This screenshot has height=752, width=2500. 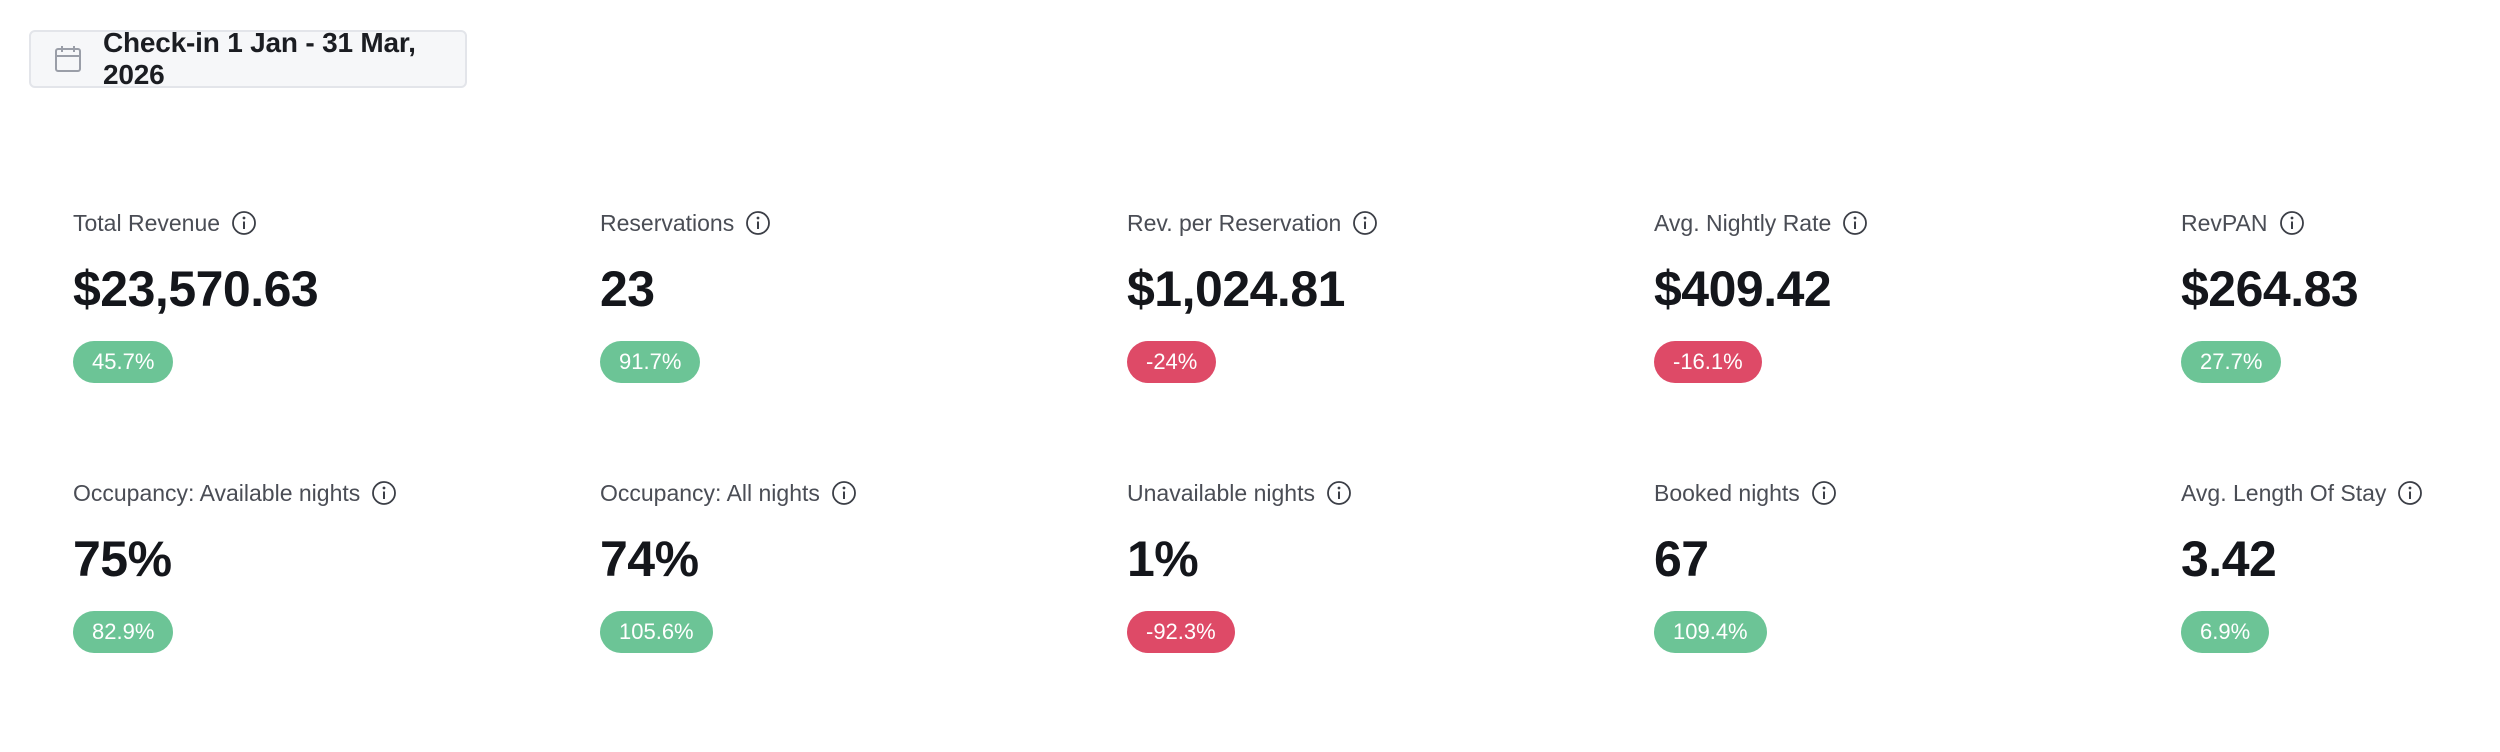 What do you see at coordinates (1390, 223) in the screenshot?
I see `metric-header: Rev. per Reservation` at bounding box center [1390, 223].